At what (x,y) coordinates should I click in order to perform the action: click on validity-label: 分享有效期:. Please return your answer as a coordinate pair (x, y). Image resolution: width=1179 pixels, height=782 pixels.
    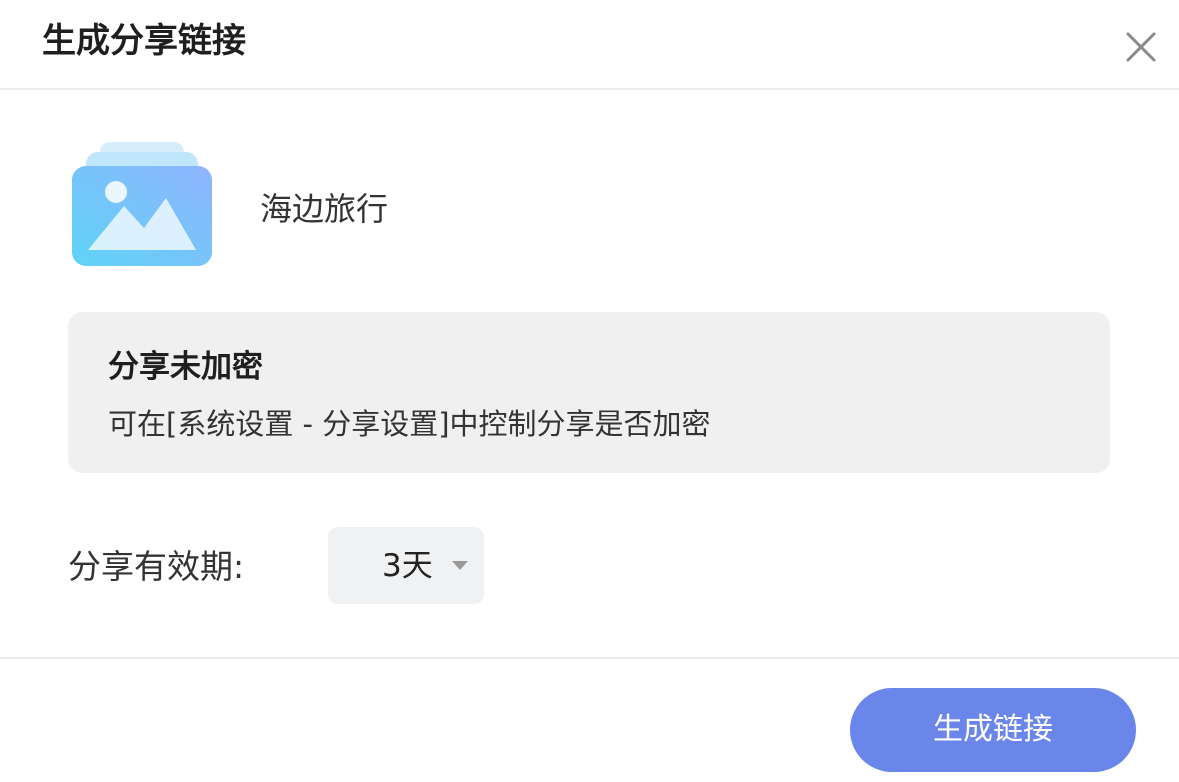
    Looking at the image, I should click on (156, 566).